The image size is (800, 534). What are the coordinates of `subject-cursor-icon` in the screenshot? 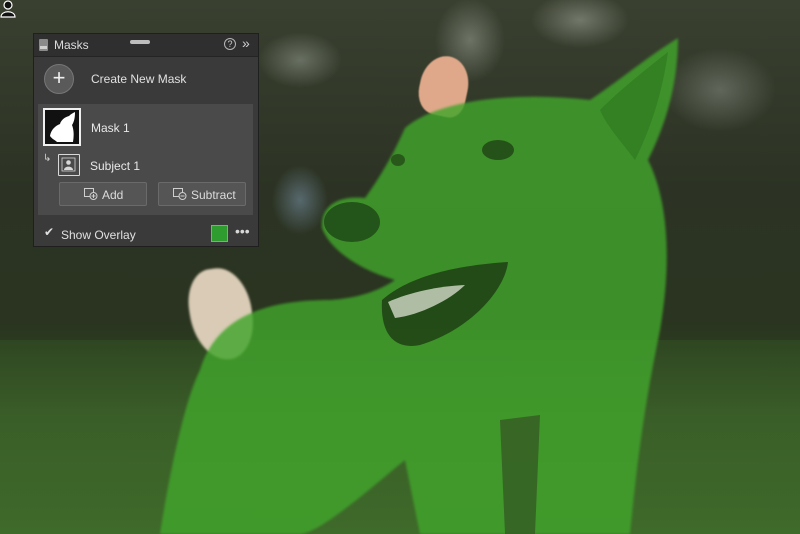 It's located at (8, 9).